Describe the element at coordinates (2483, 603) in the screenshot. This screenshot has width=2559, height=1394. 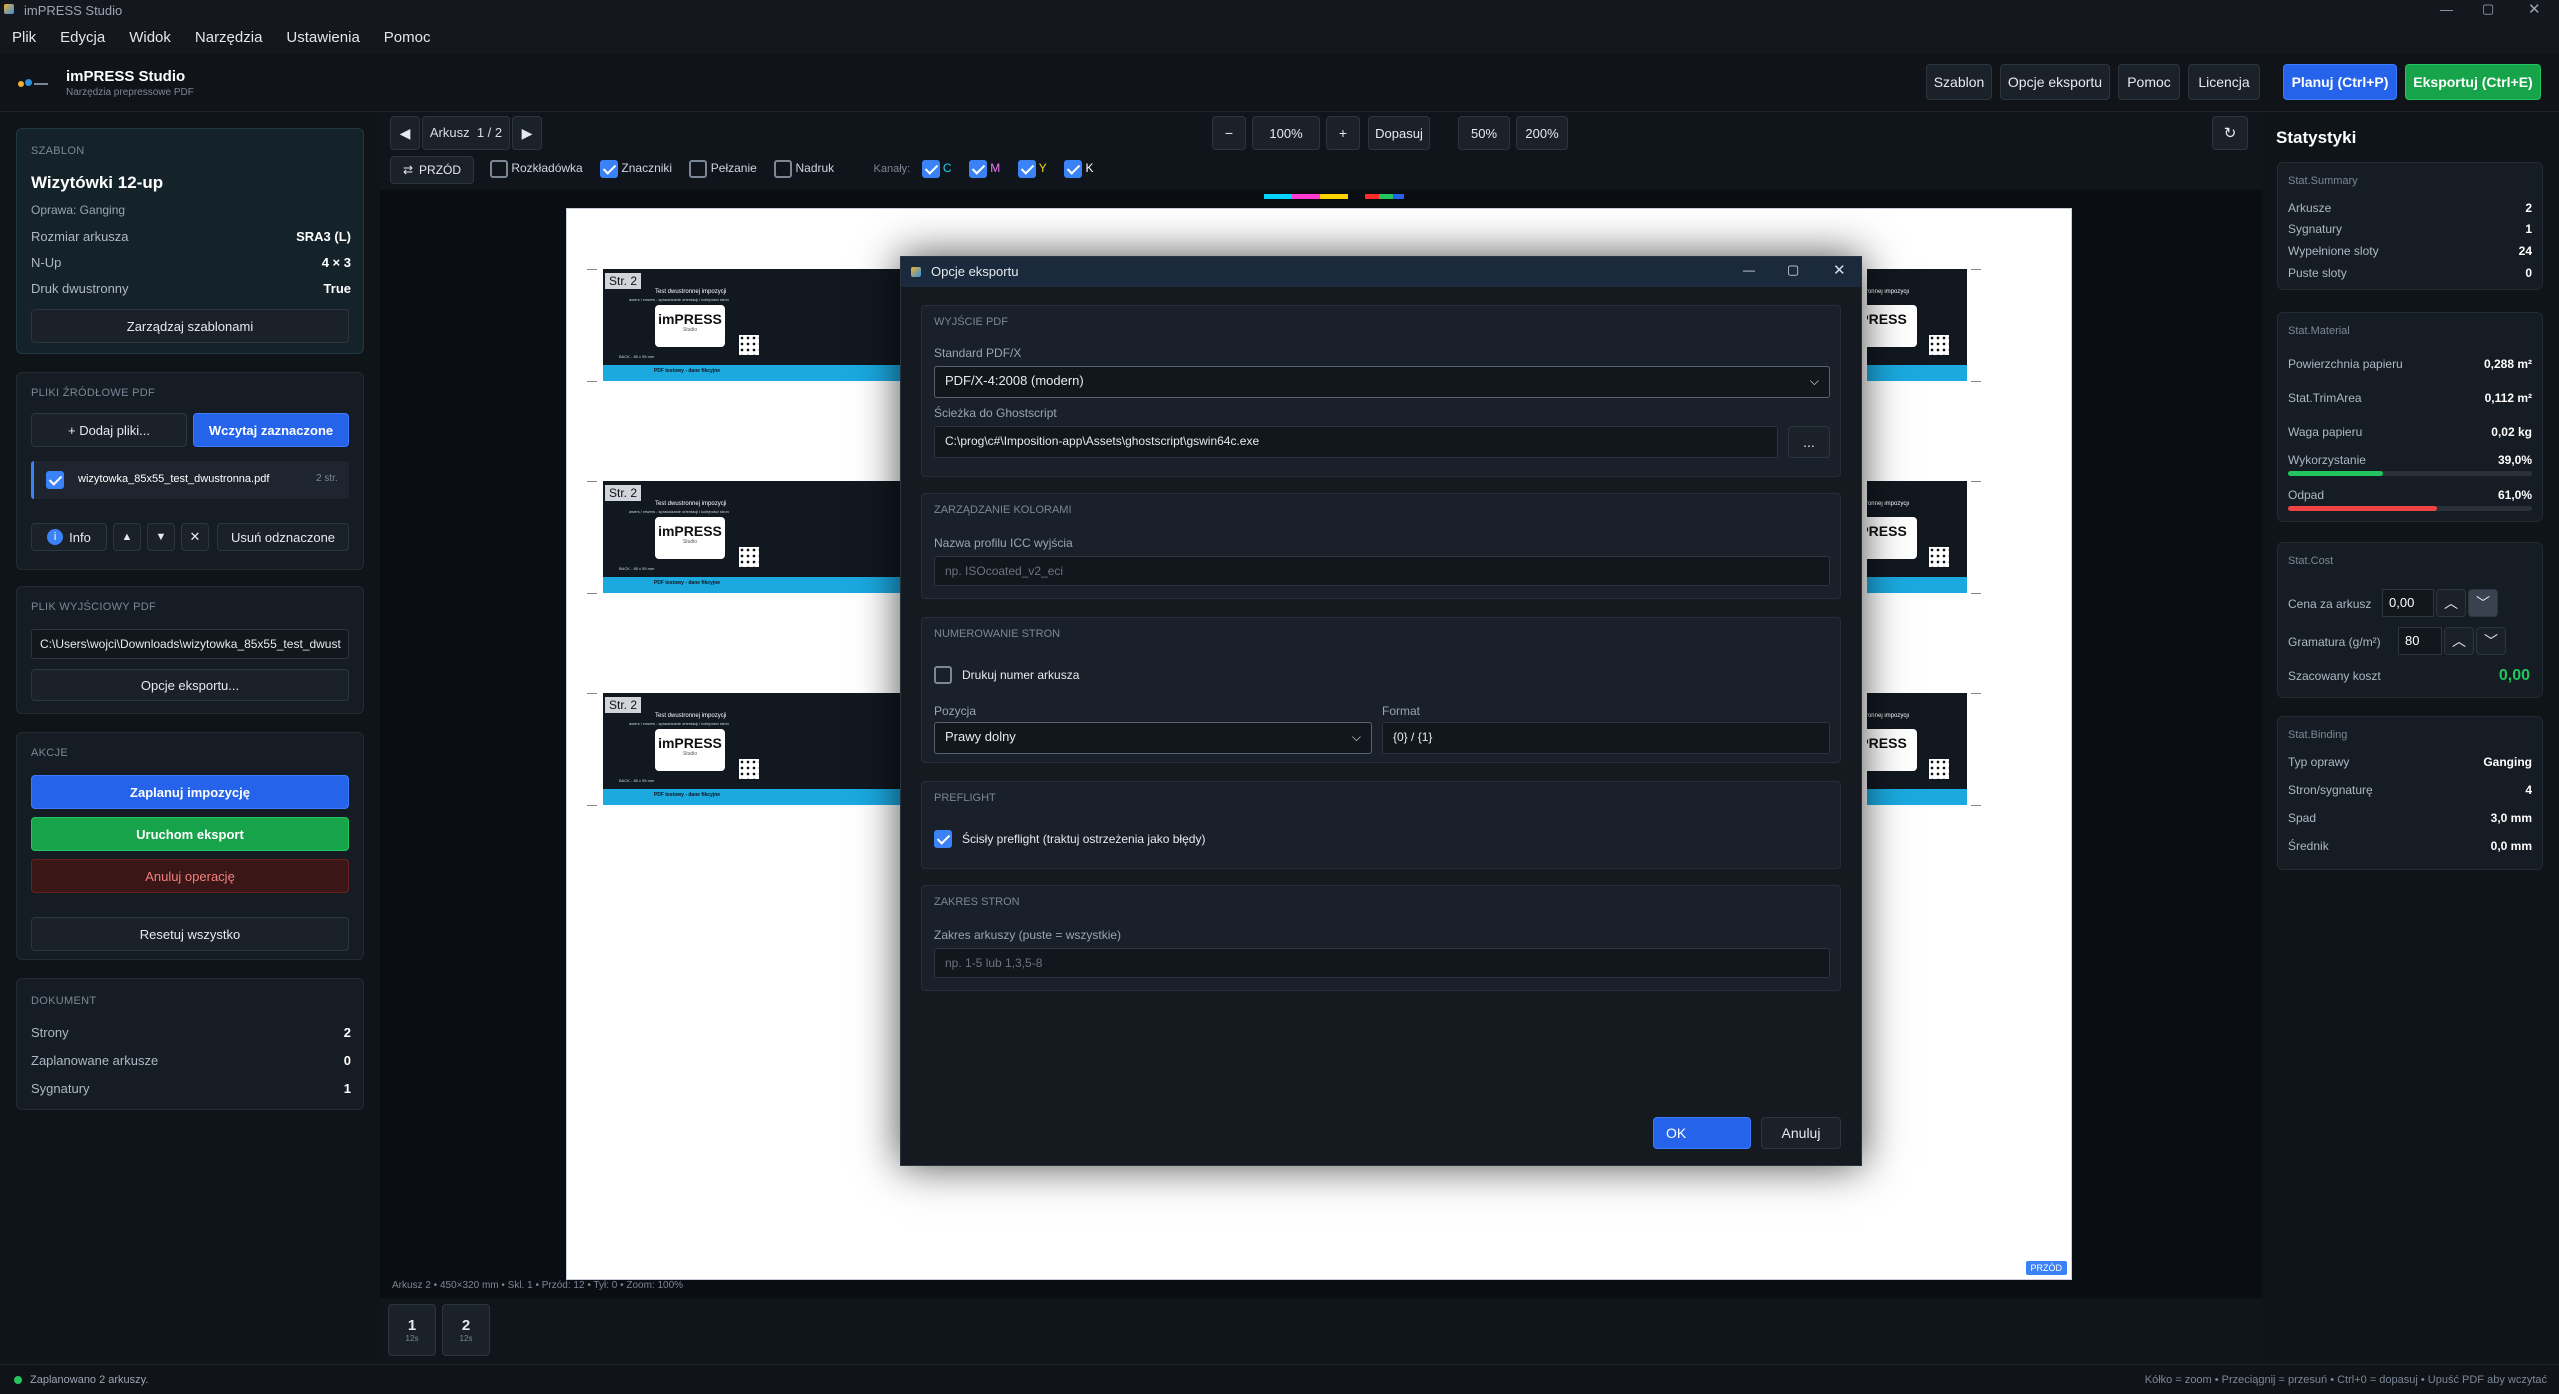
I see `price-down-button: ﹀` at that location.